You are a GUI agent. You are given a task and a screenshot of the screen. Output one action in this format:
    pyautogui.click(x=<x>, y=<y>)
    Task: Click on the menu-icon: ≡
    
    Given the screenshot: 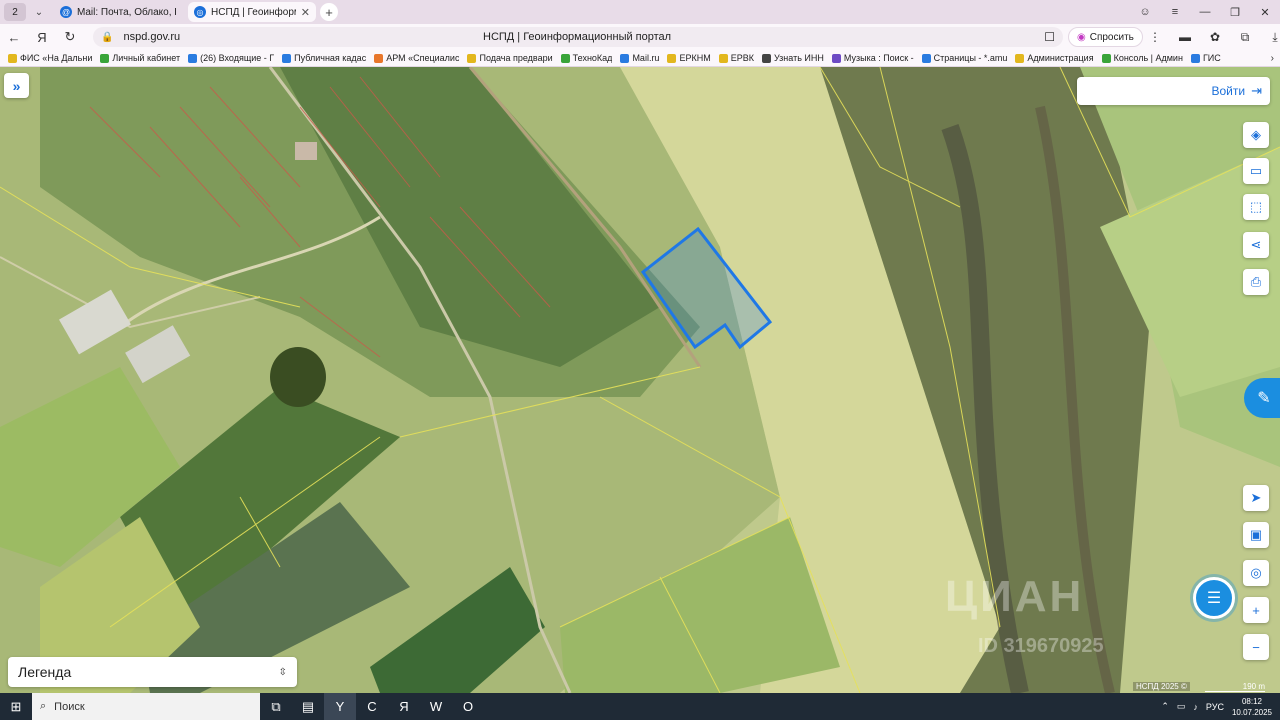 What is the action you would take?
    pyautogui.click(x=1175, y=12)
    